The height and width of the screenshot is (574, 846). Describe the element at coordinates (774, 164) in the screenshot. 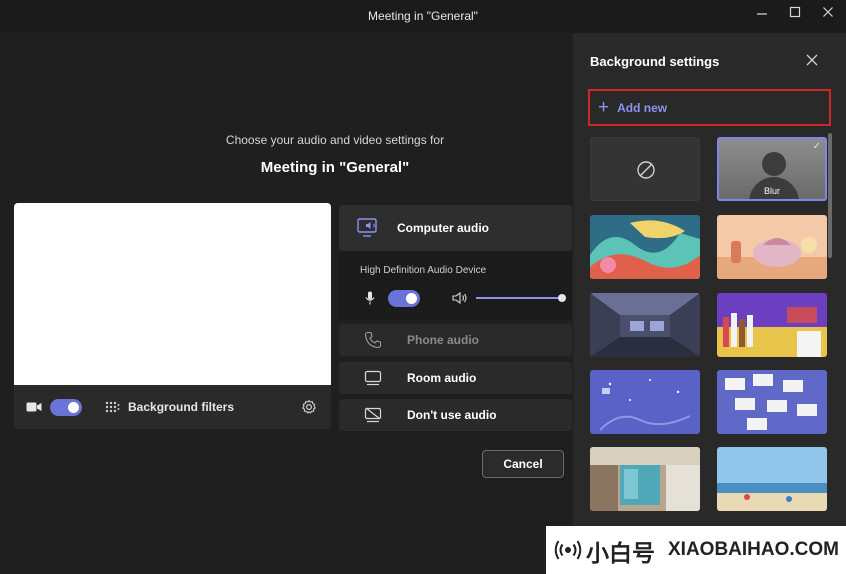

I see `blur-avatar-head` at that location.